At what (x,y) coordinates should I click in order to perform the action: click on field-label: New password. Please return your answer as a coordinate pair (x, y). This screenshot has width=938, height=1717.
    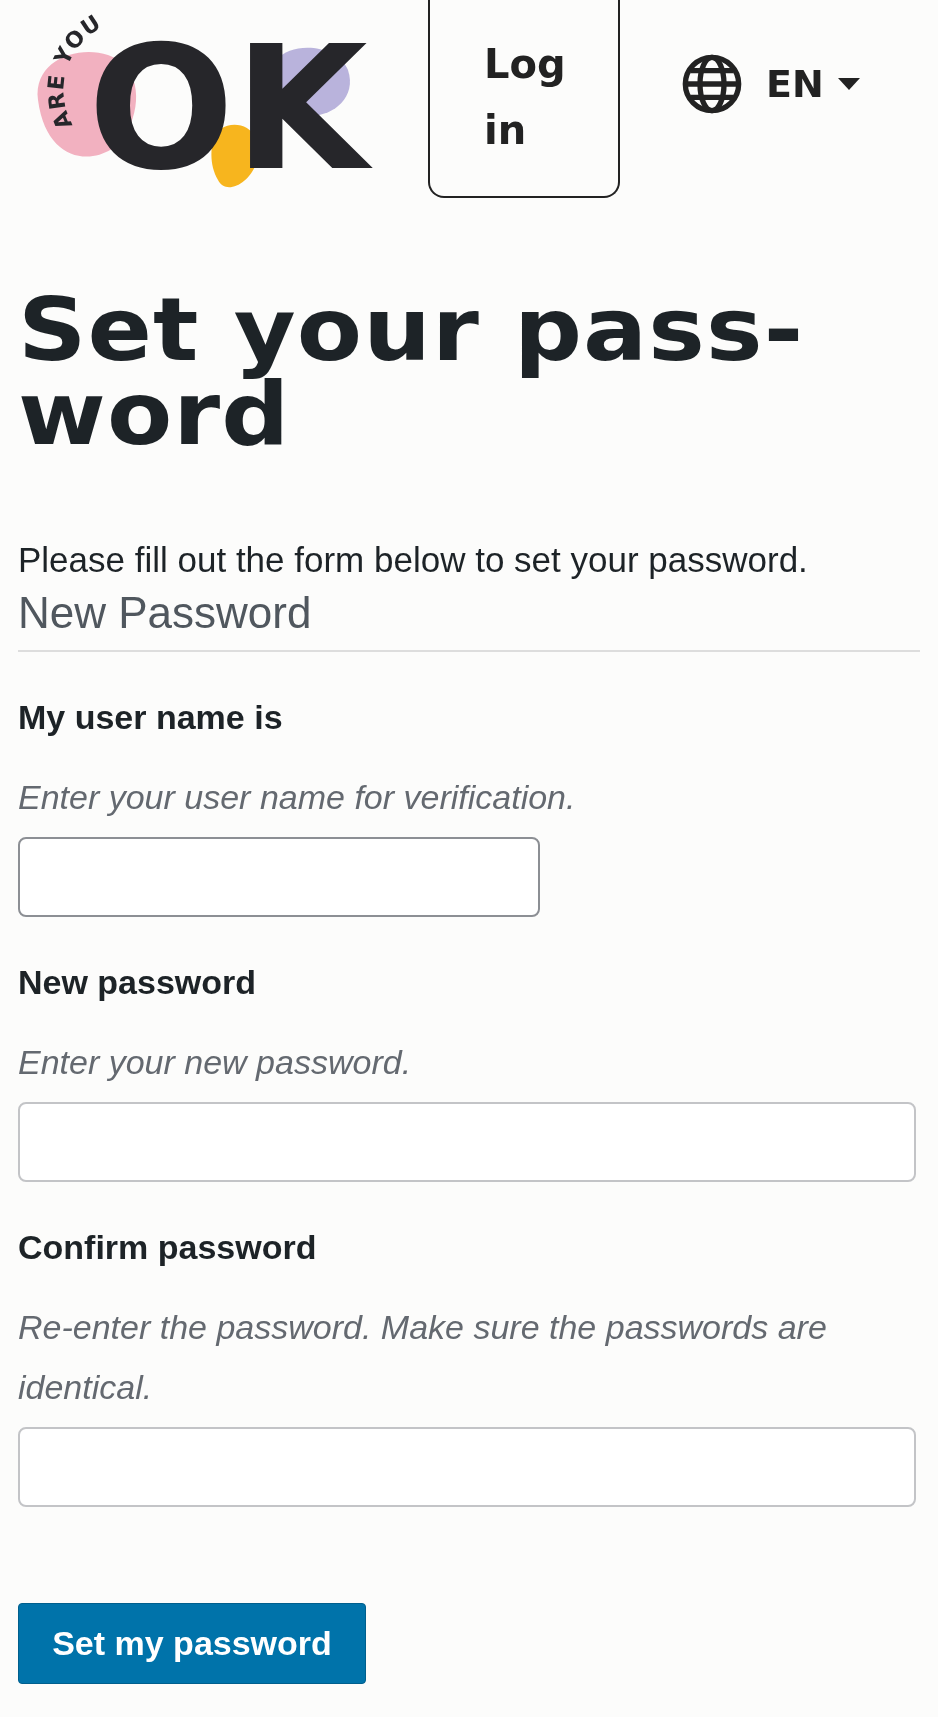
    Looking at the image, I should click on (138, 982).